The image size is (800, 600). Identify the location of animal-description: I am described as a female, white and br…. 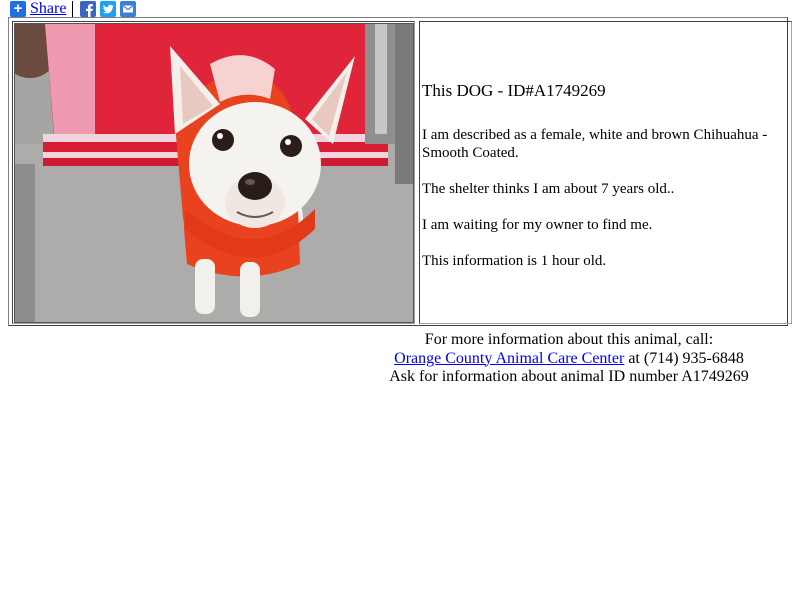
(595, 144).